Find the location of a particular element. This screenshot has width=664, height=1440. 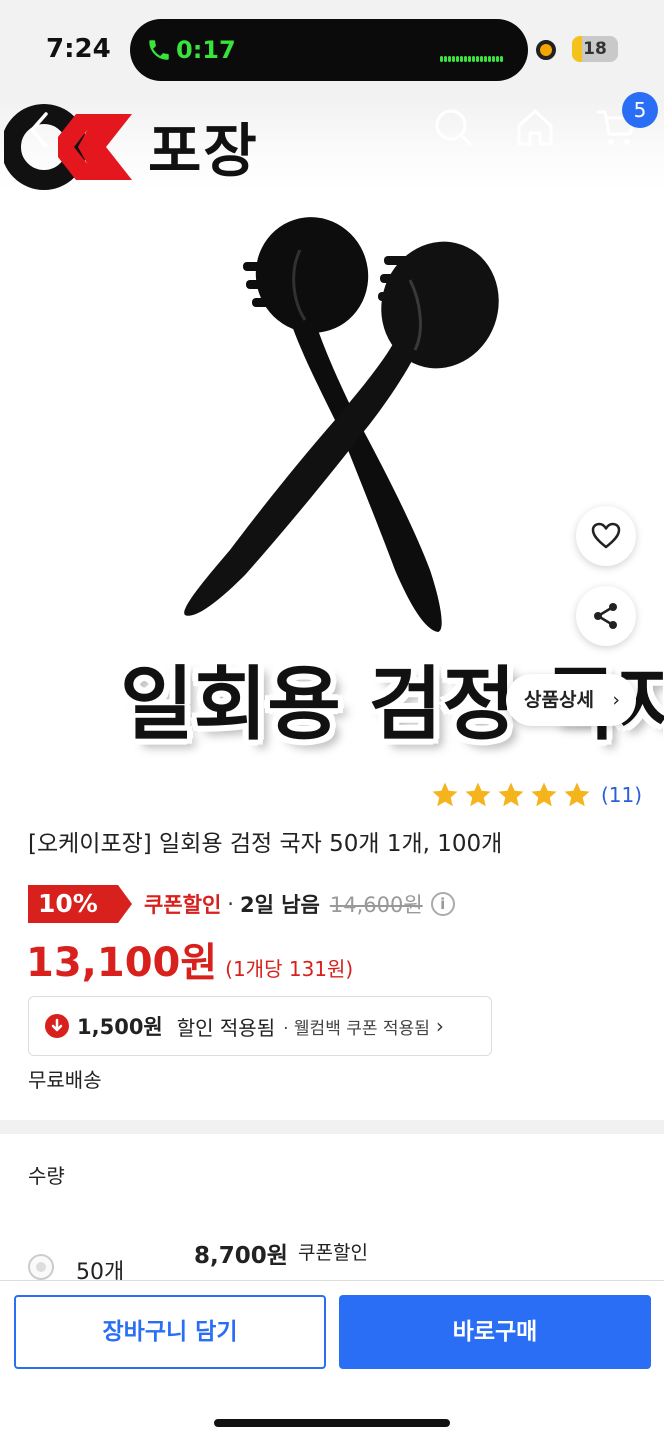

section-divider is located at coordinates (332, 1127).